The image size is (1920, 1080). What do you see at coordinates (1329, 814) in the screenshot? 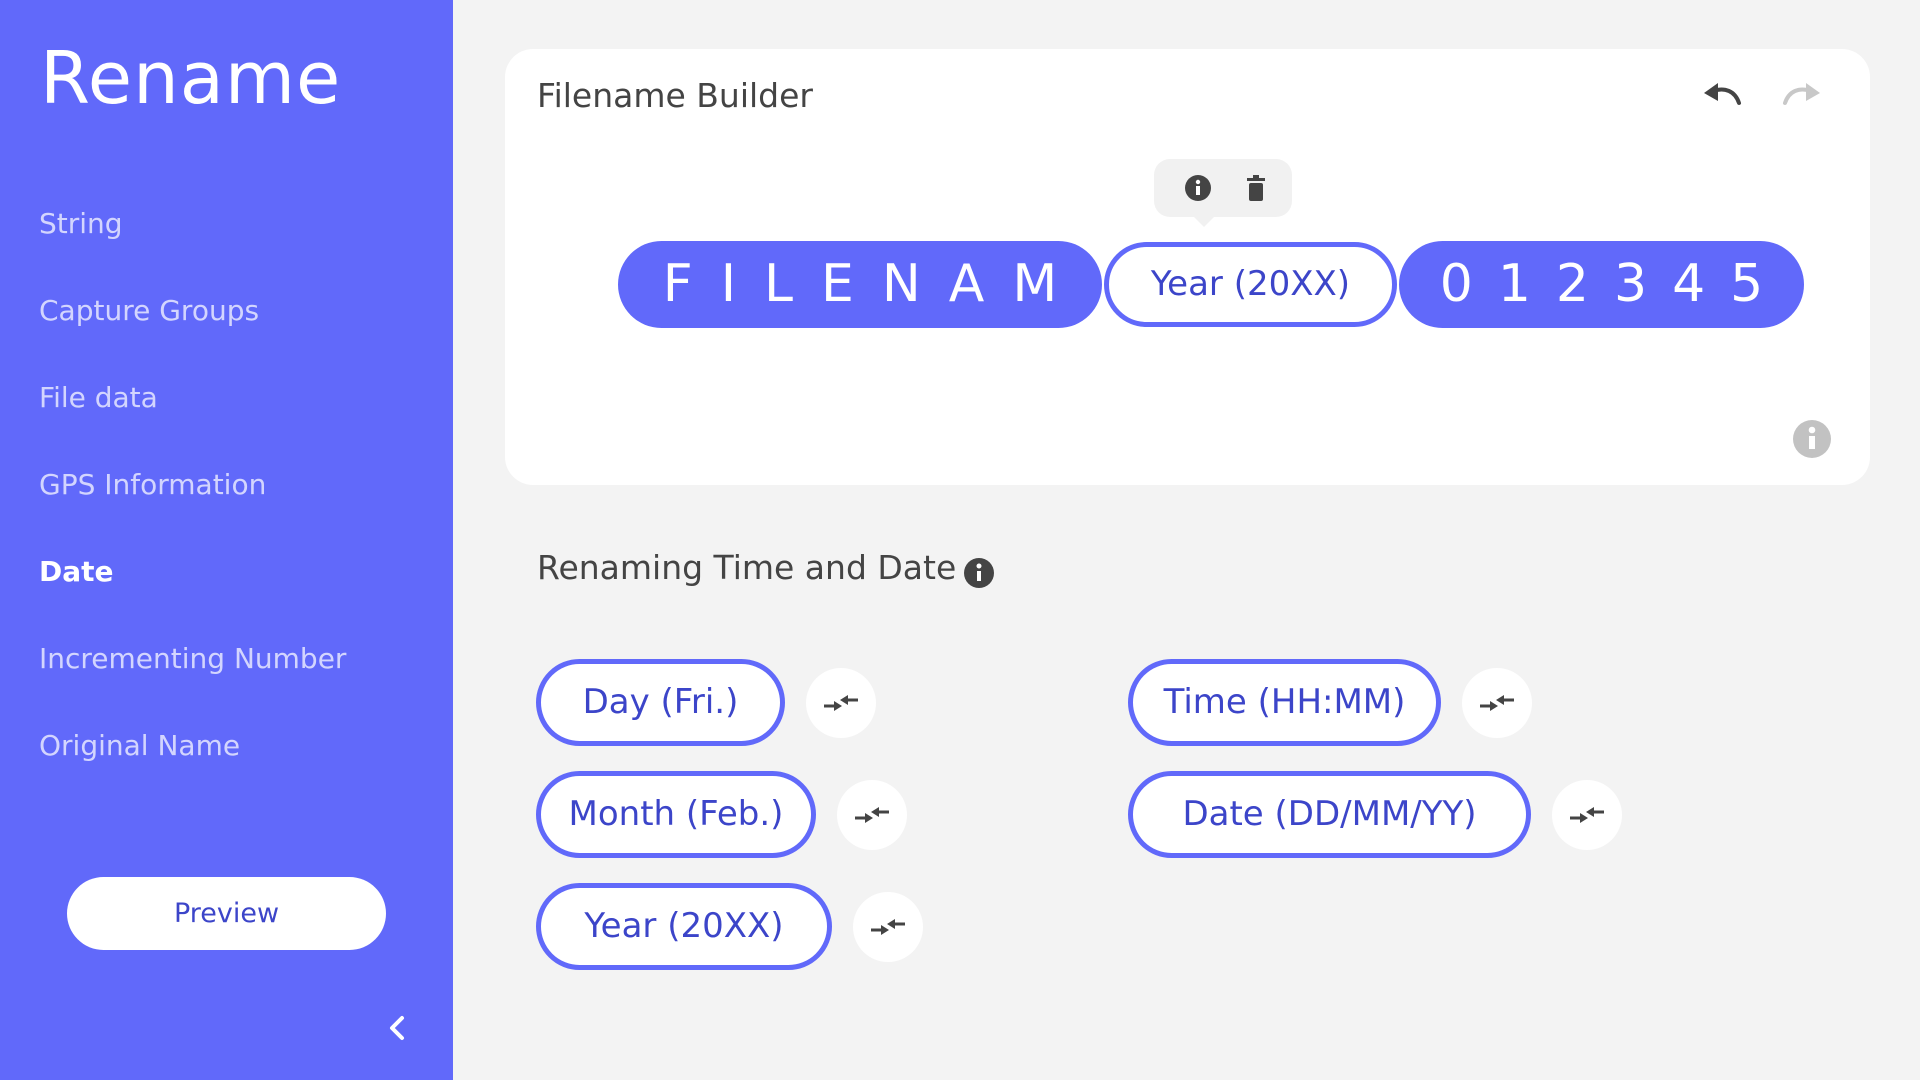
I see `date-token: Date (DD/MM/YY)` at bounding box center [1329, 814].